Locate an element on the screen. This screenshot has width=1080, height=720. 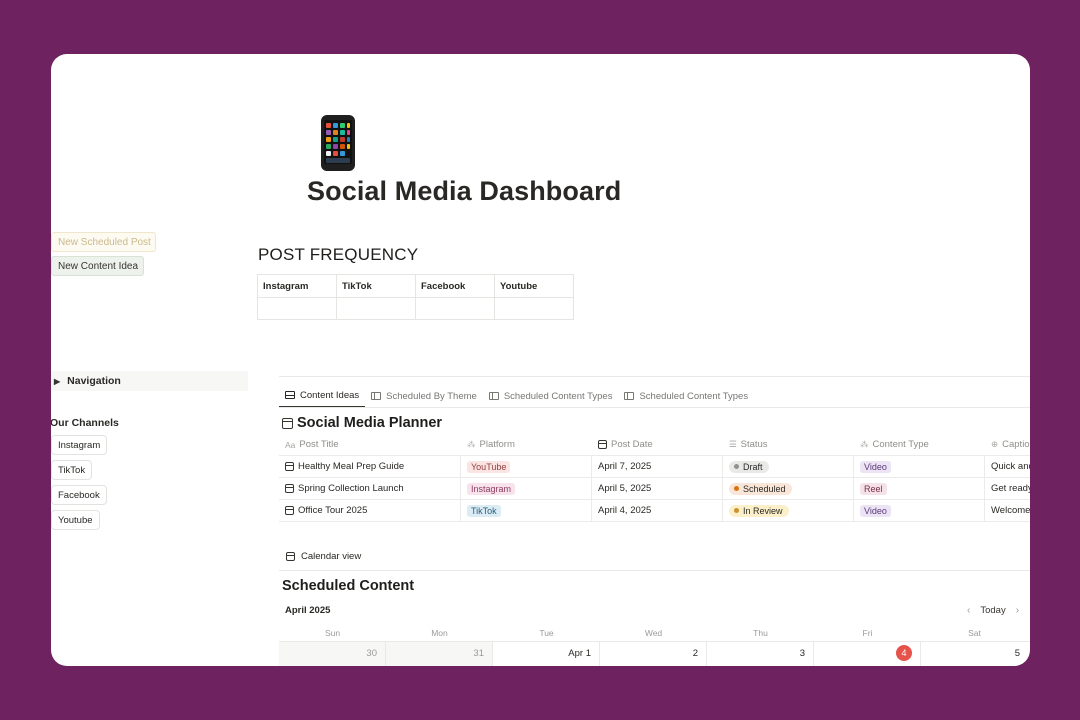
calendar-day: 3 is located at coordinates (760, 654).